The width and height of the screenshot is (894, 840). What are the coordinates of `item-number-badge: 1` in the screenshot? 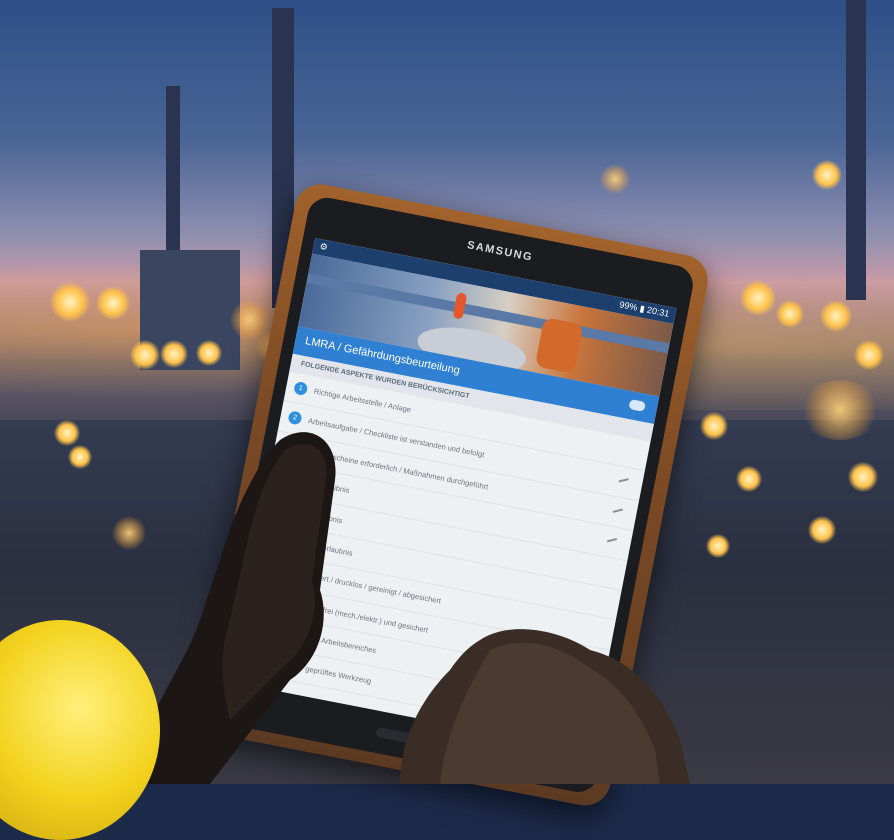 It's located at (301, 388).